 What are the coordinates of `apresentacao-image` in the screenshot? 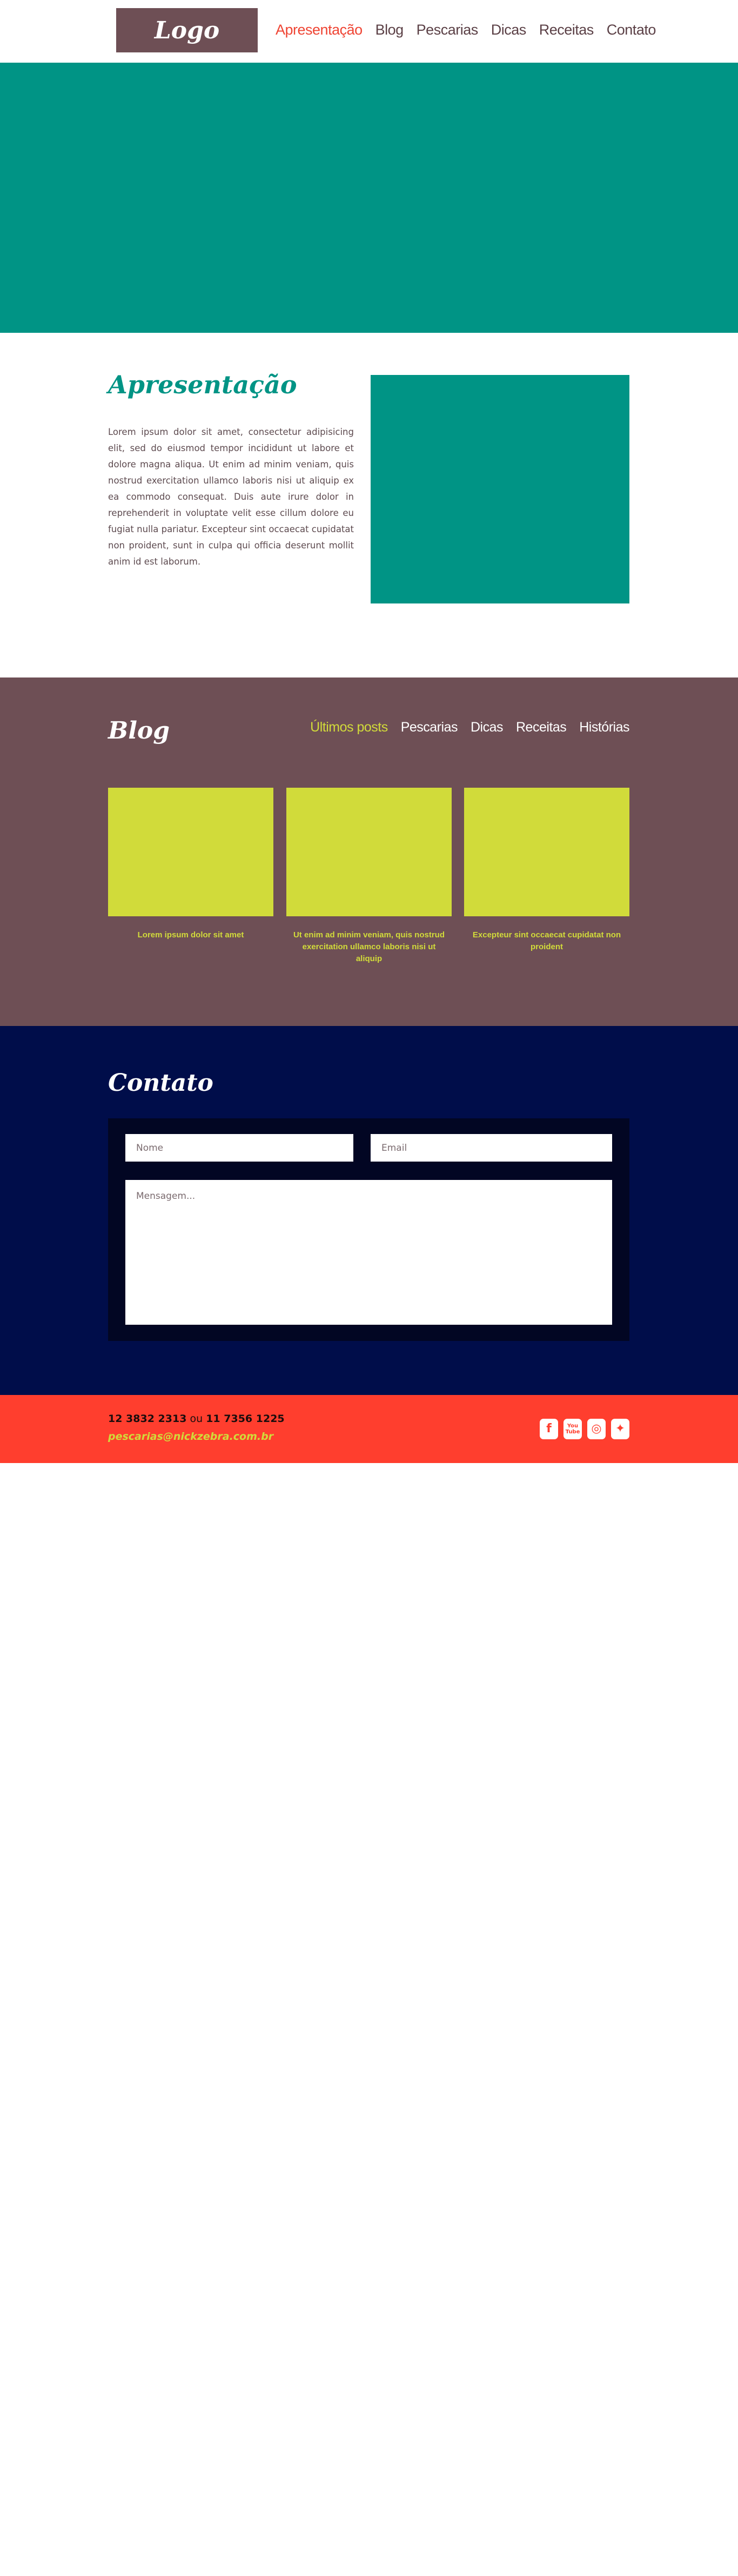 It's located at (500, 489).